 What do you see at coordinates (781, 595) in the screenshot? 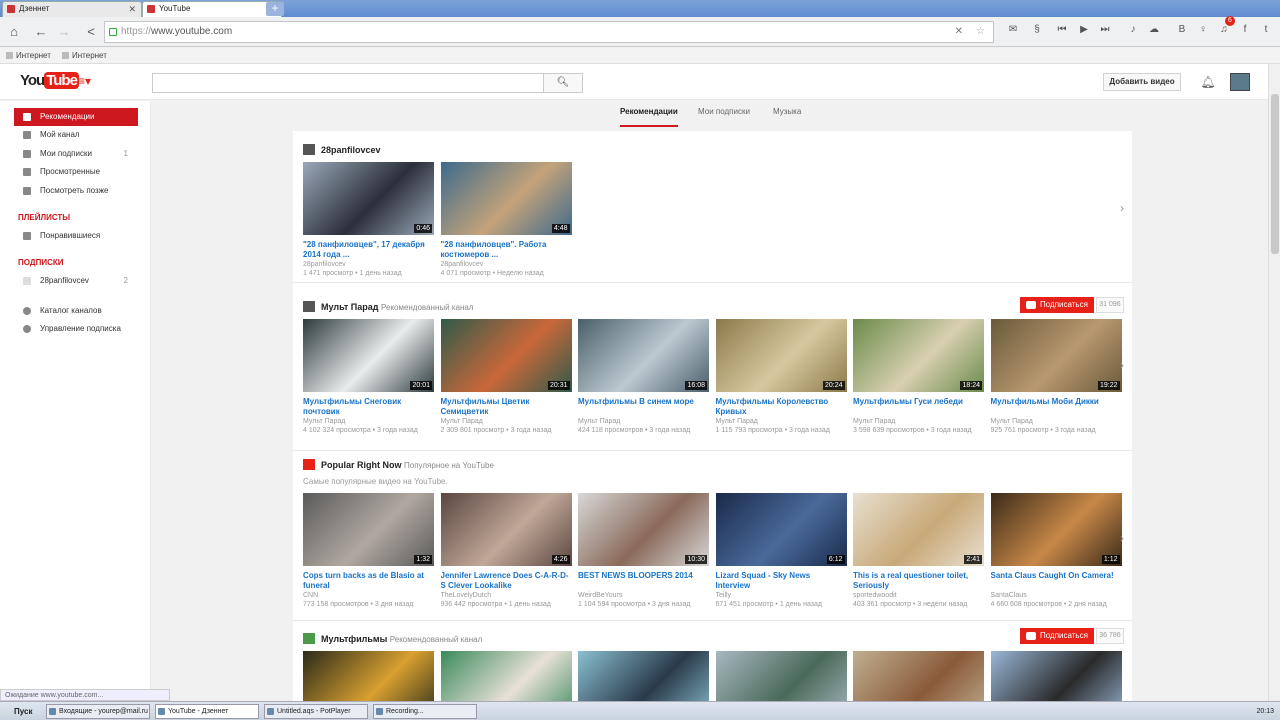
I see `video-channel: Teilly` at bounding box center [781, 595].